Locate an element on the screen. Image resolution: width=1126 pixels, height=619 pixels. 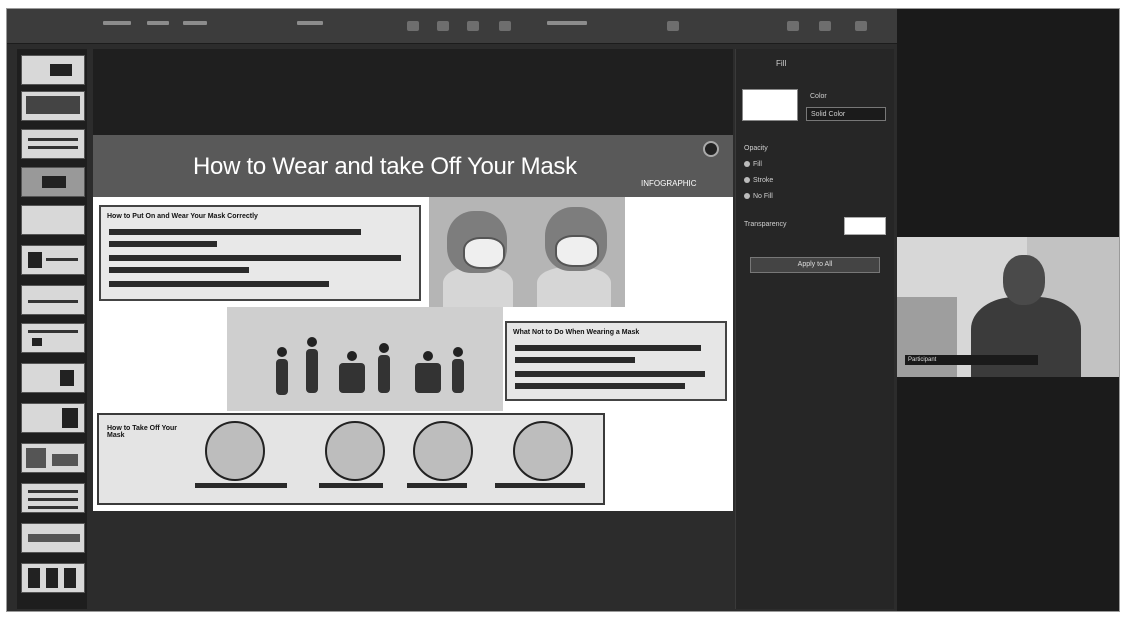
radio-stroke: Stroke is located at coordinates (758, 180).